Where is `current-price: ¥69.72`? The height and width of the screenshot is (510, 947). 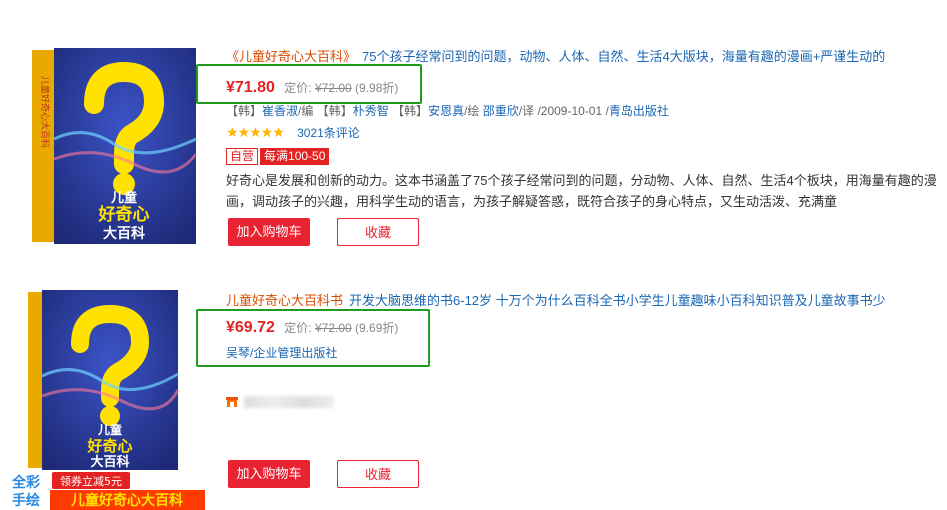 current-price: ¥69.72 is located at coordinates (250, 327).